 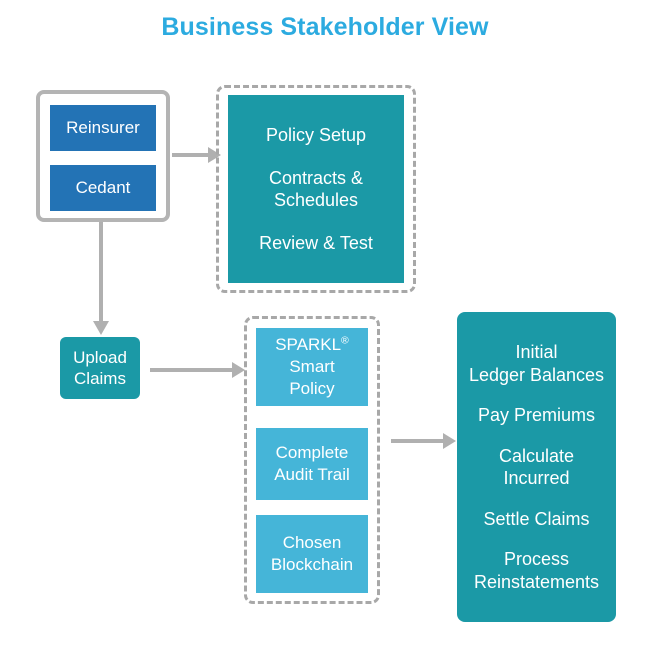 I want to click on ledger-row-0-line1: Initial, so click(x=536, y=352).